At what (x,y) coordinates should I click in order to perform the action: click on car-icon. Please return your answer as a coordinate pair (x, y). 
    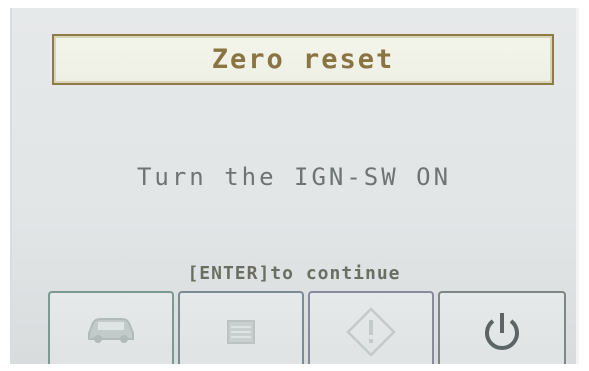
    Looking at the image, I should click on (111, 330).